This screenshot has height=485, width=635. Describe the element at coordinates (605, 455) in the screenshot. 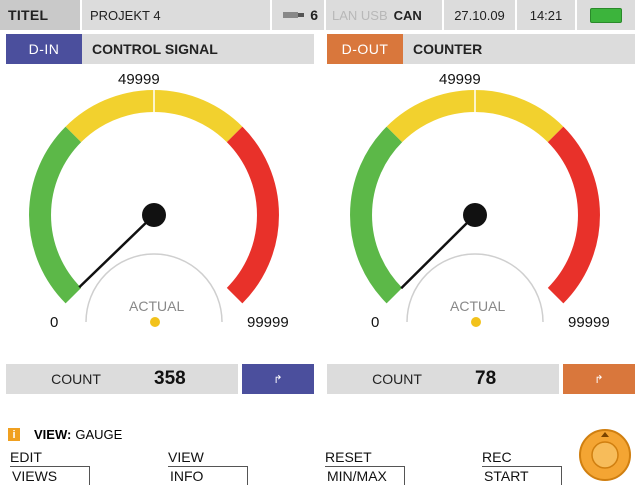

I see `navigation-wheel-button` at that location.